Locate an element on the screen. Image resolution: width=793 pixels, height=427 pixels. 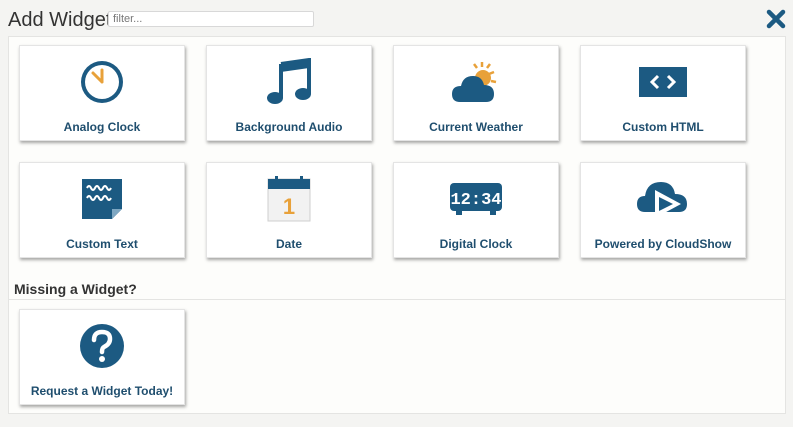
cloudshow-logo-icon is located at coordinates (663, 199).